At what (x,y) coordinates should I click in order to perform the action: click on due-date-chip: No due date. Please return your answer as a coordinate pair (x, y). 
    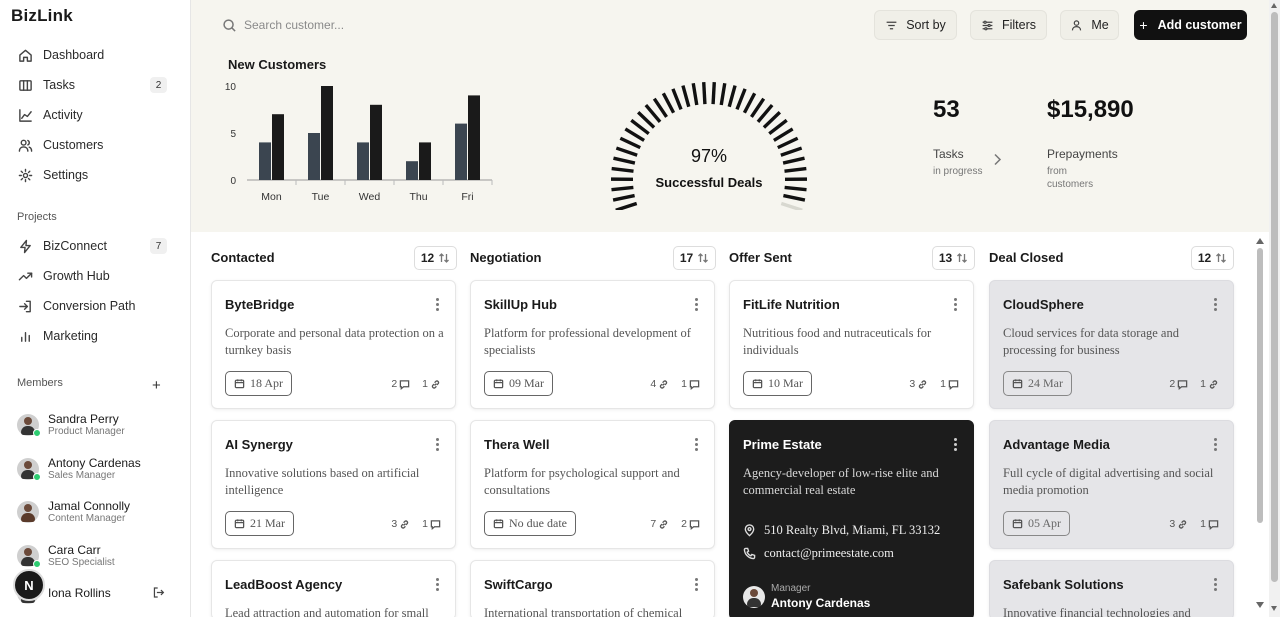
    Looking at the image, I should click on (530, 523).